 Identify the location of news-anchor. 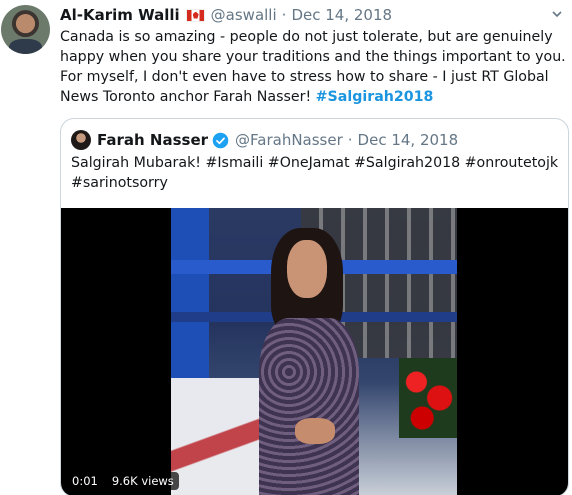
(308, 361).